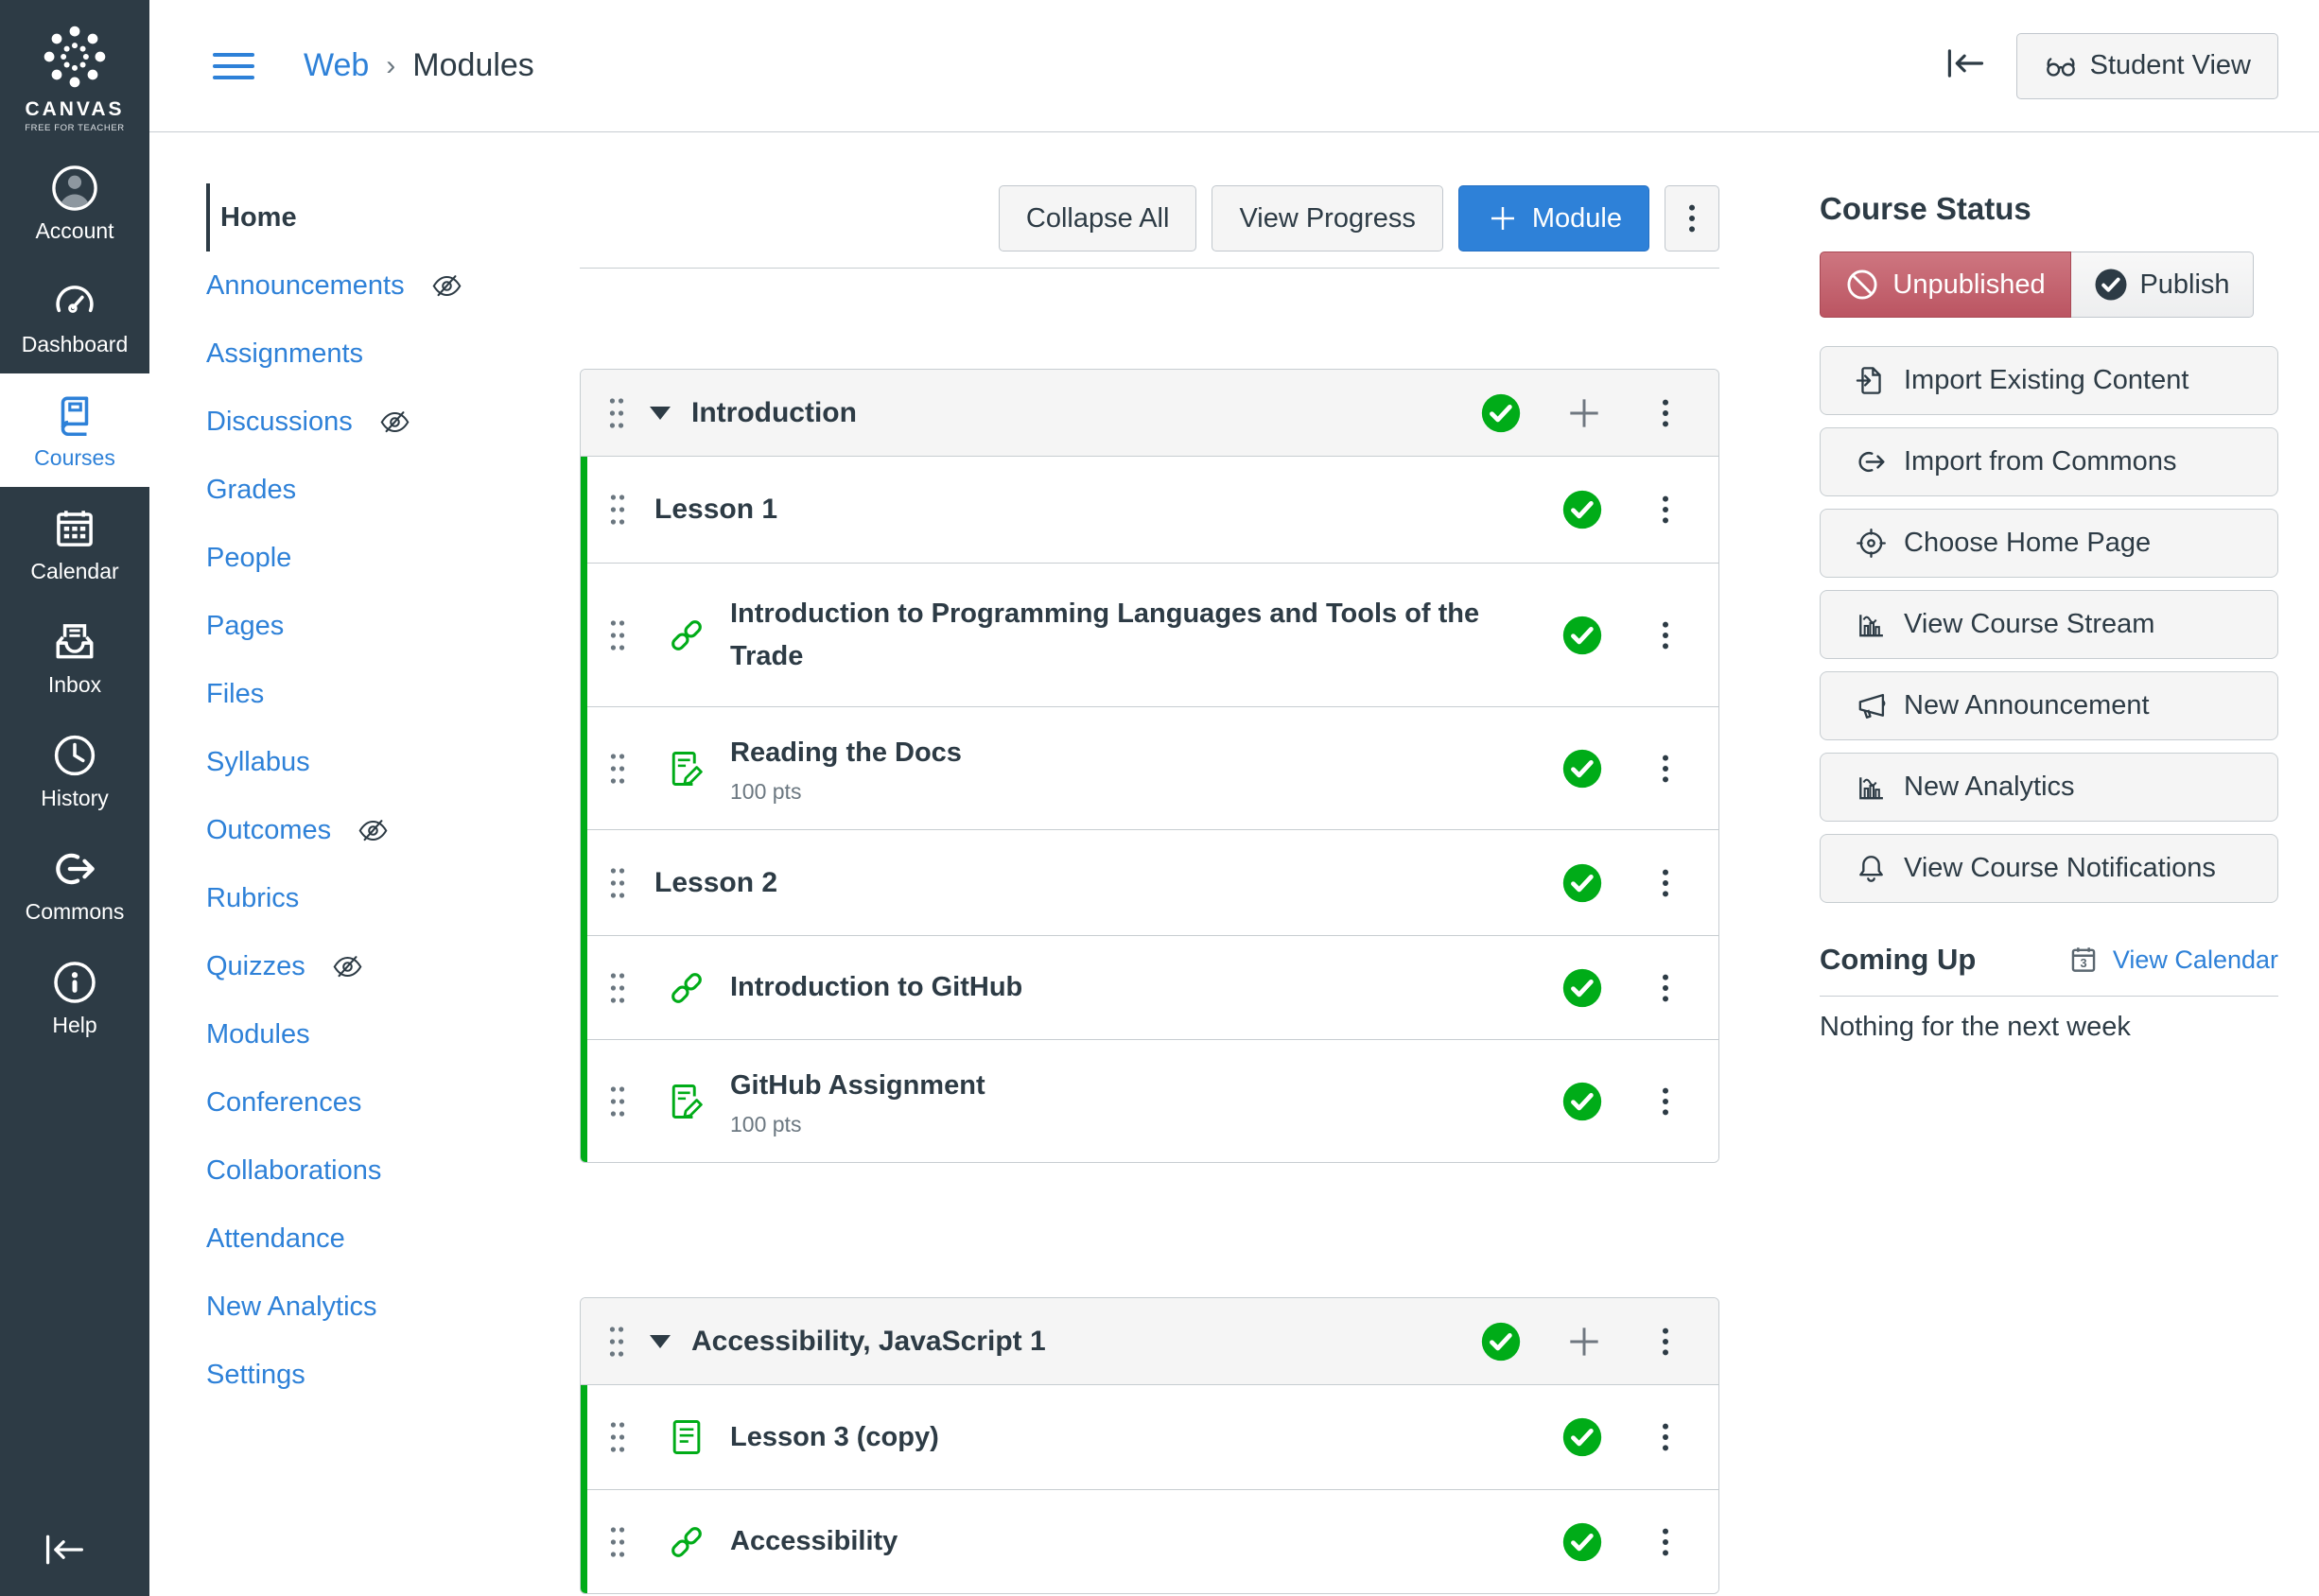 This screenshot has width=2319, height=1596. I want to click on new-analytics-button: New Analytics, so click(2049, 788).